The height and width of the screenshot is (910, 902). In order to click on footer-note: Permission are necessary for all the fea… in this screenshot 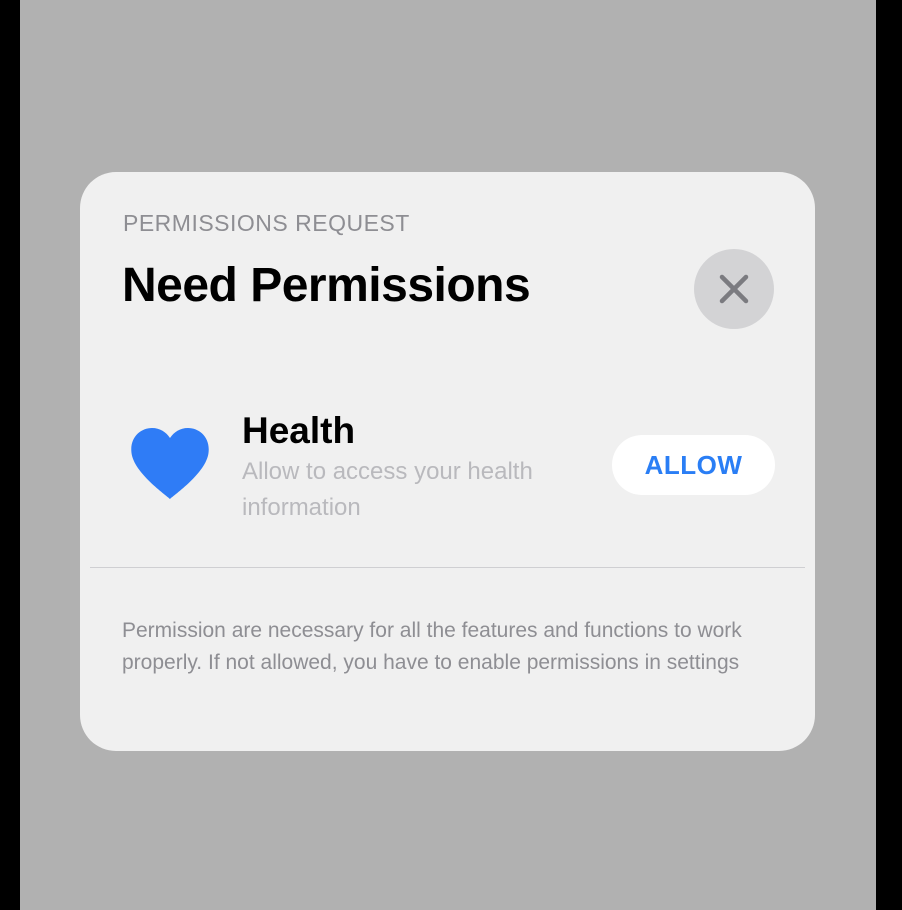, I will do `click(432, 646)`.